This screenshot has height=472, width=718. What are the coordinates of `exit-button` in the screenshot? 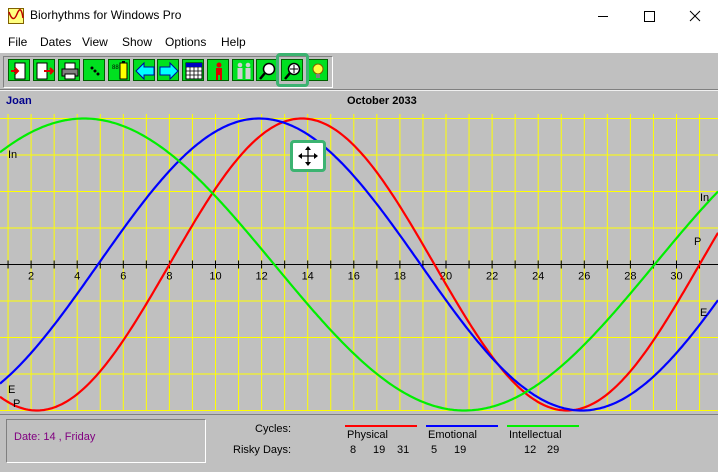 It's located at (19, 70).